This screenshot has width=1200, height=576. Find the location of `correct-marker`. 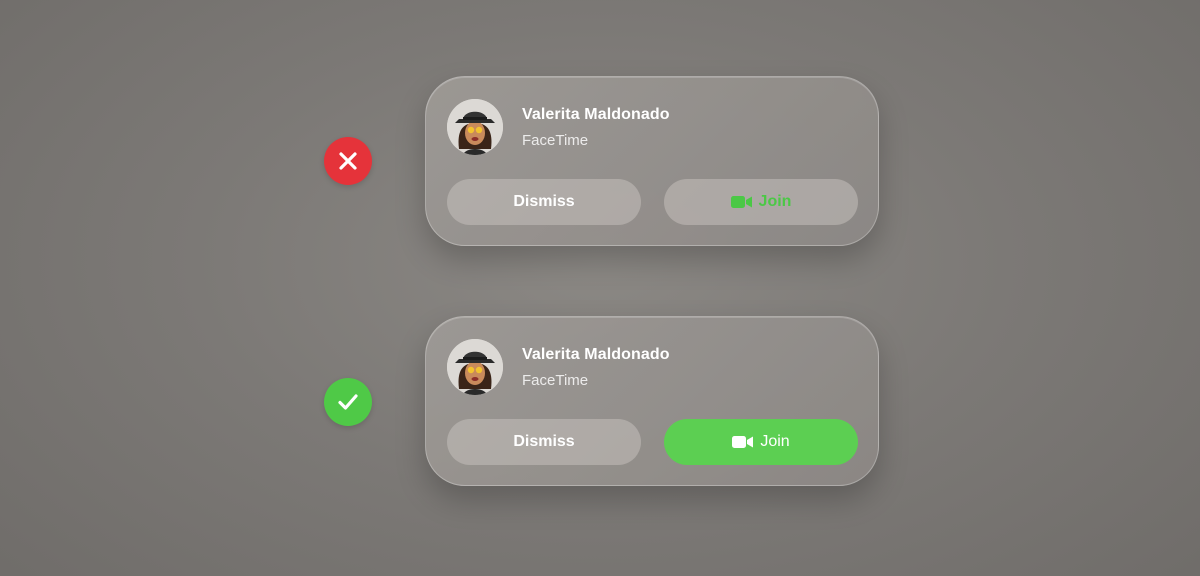

correct-marker is located at coordinates (348, 402).